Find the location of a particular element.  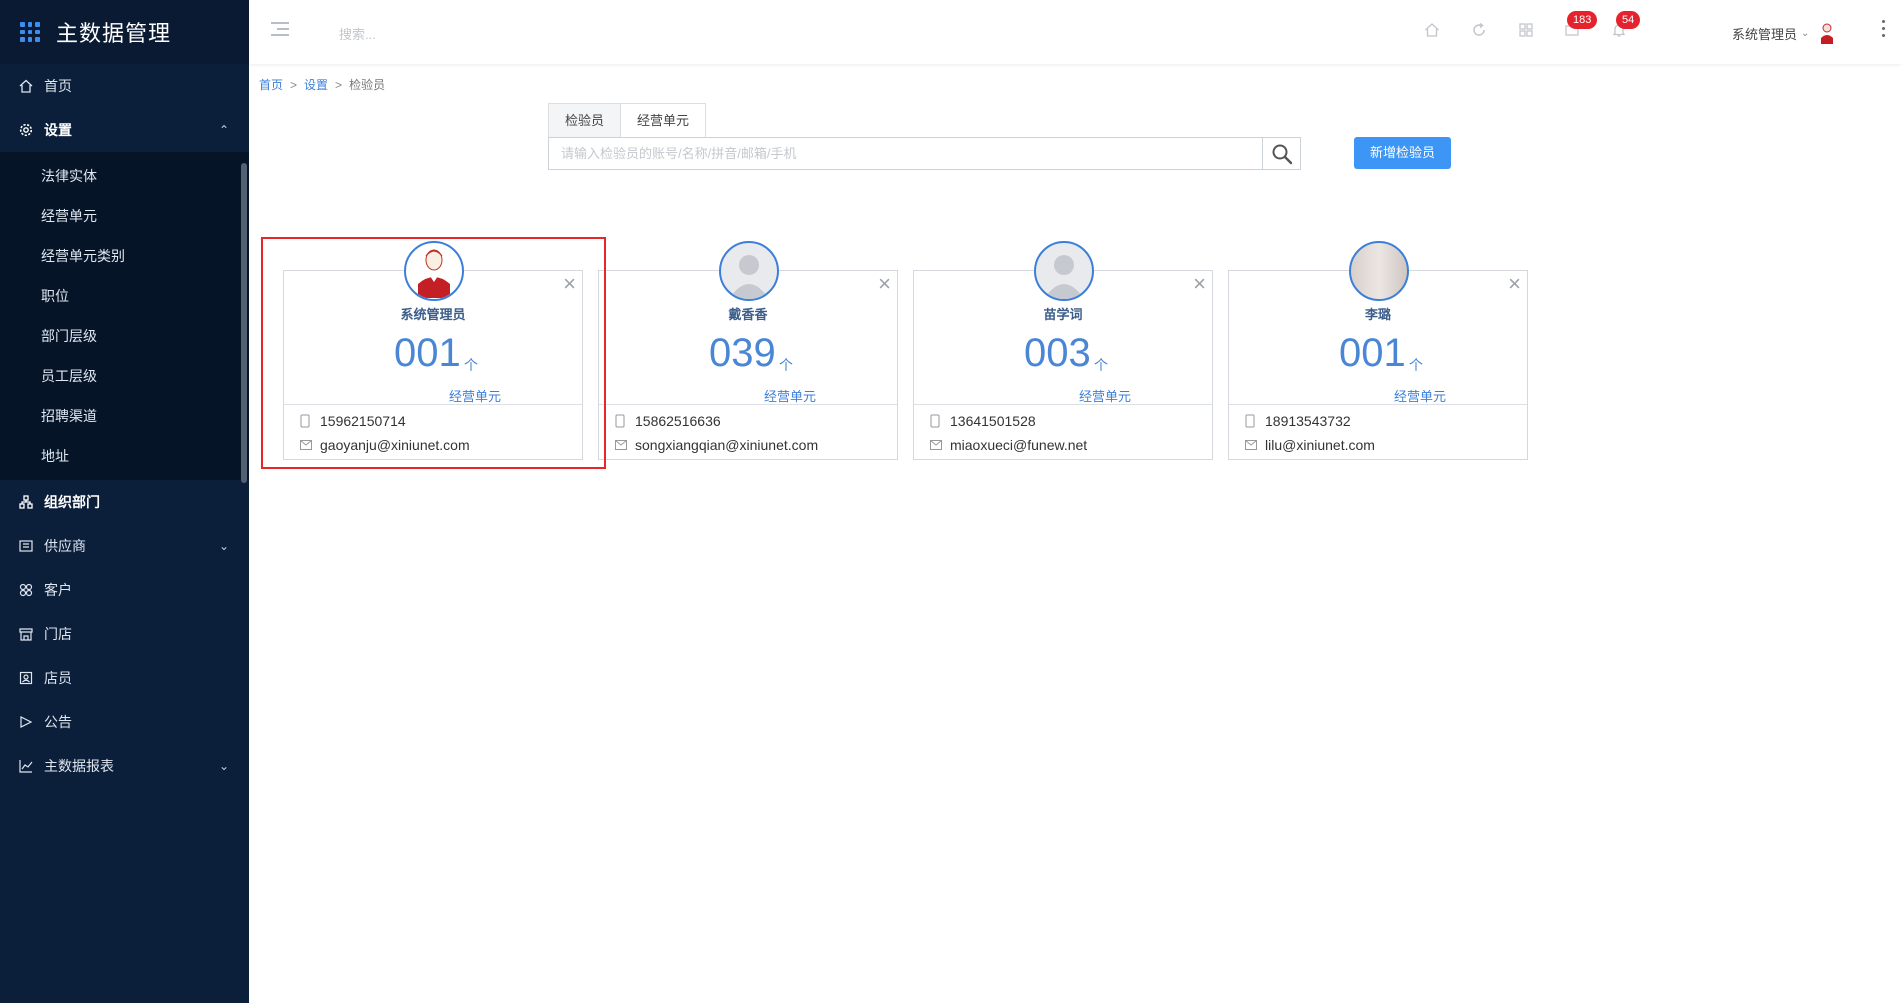

breadcrumb-home: 首页 is located at coordinates (271, 85).